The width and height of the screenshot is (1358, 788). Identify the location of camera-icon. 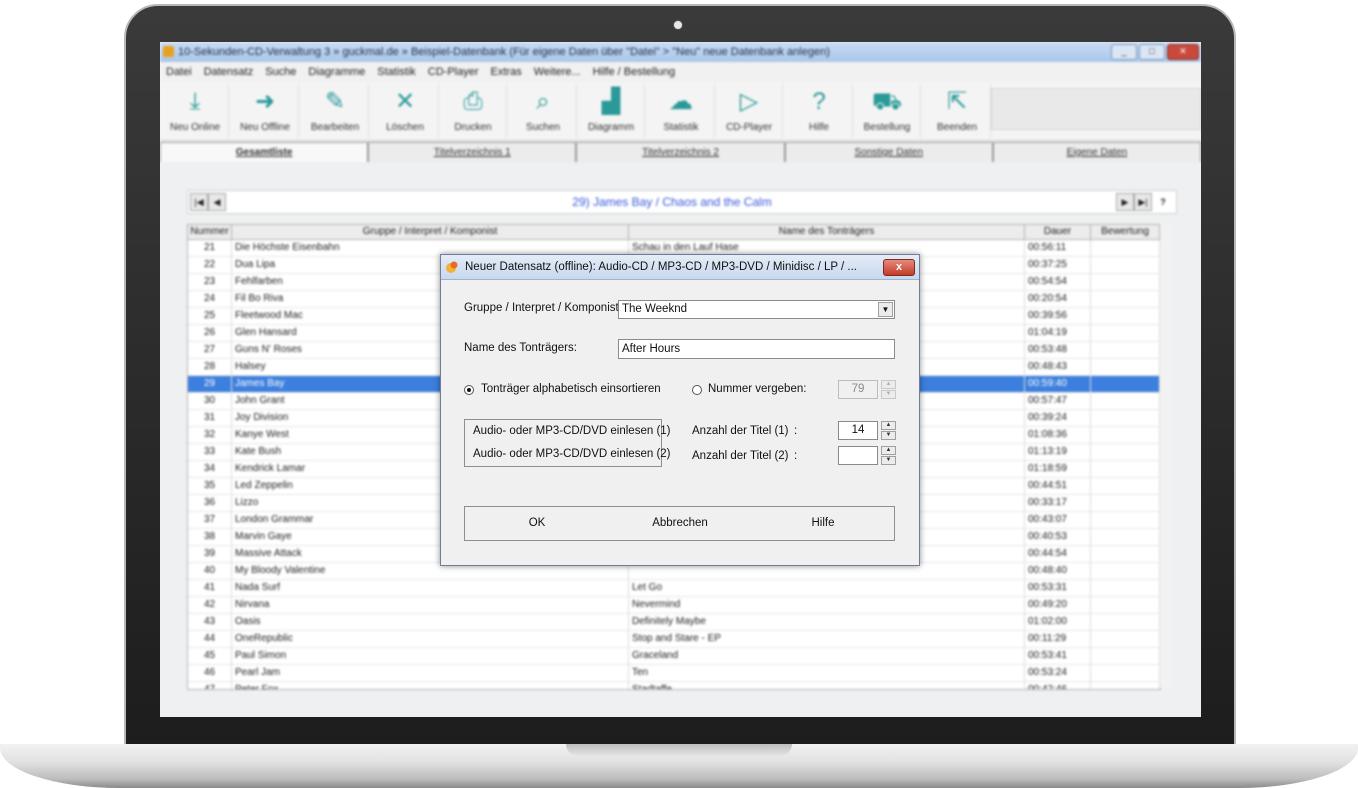
(678, 25).